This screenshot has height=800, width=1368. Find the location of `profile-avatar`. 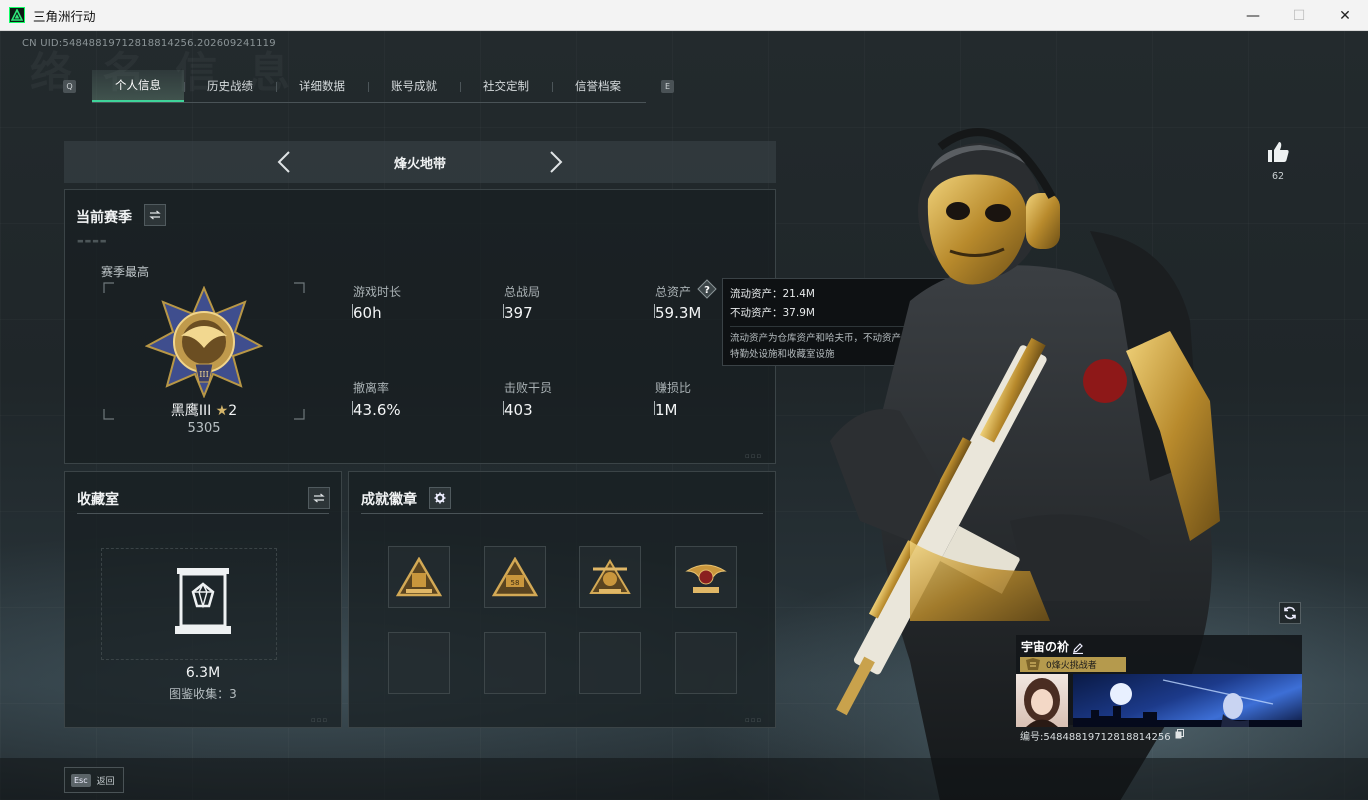

profile-avatar is located at coordinates (1042, 700).